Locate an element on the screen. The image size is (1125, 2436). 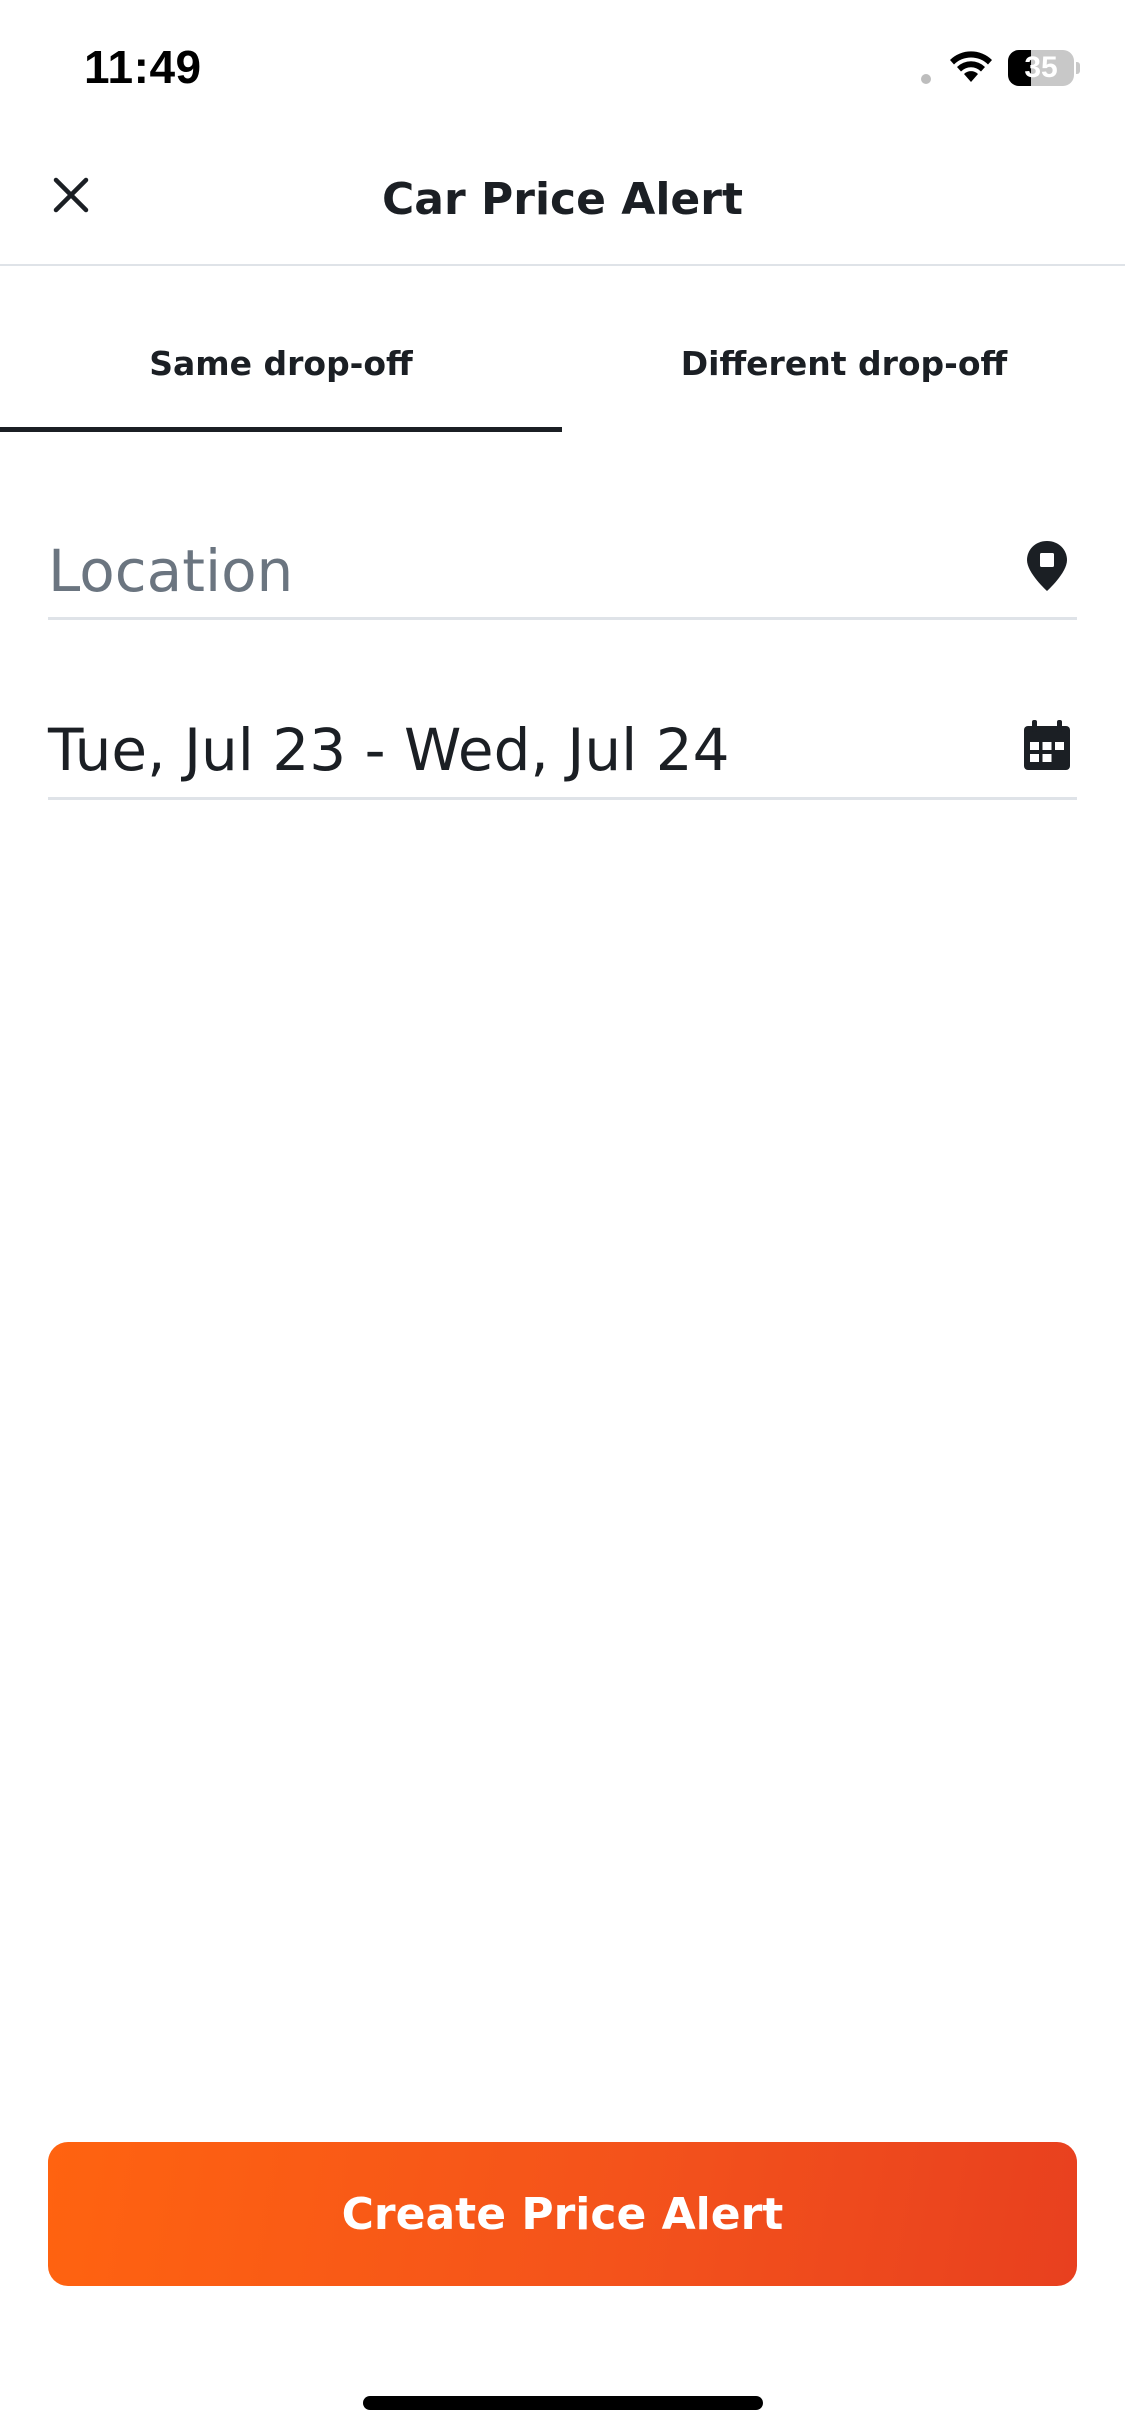
tab-indicator is located at coordinates (281, 429).